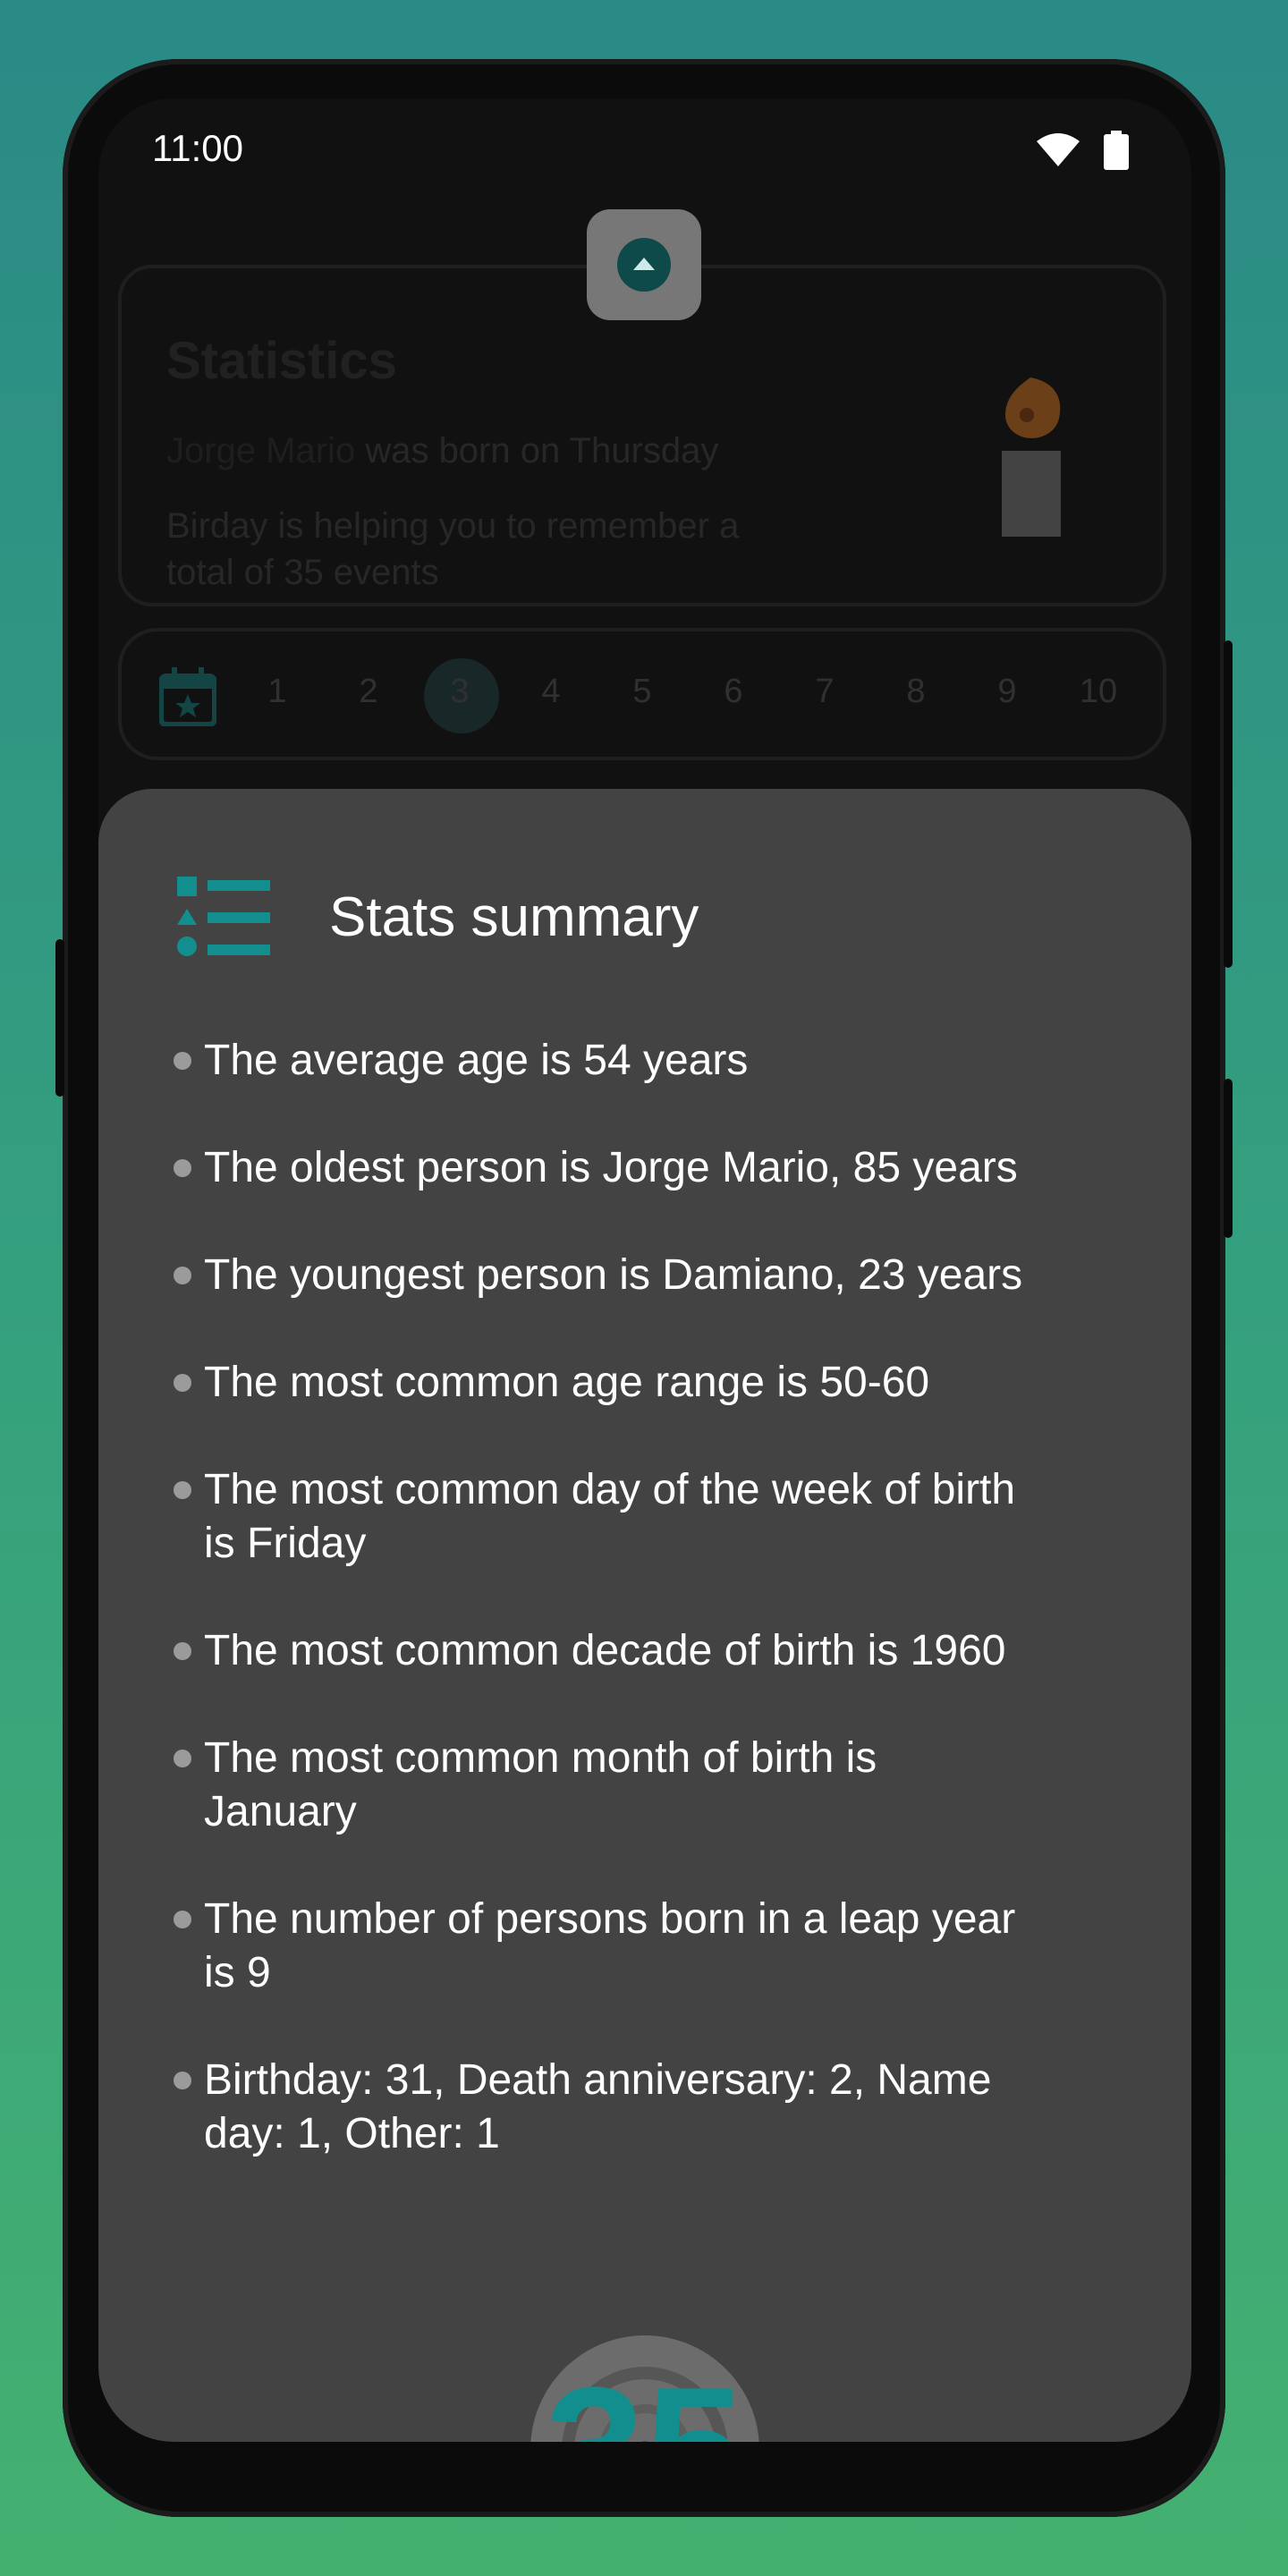  What do you see at coordinates (368, 692) in the screenshot?
I see `day-2: 2` at bounding box center [368, 692].